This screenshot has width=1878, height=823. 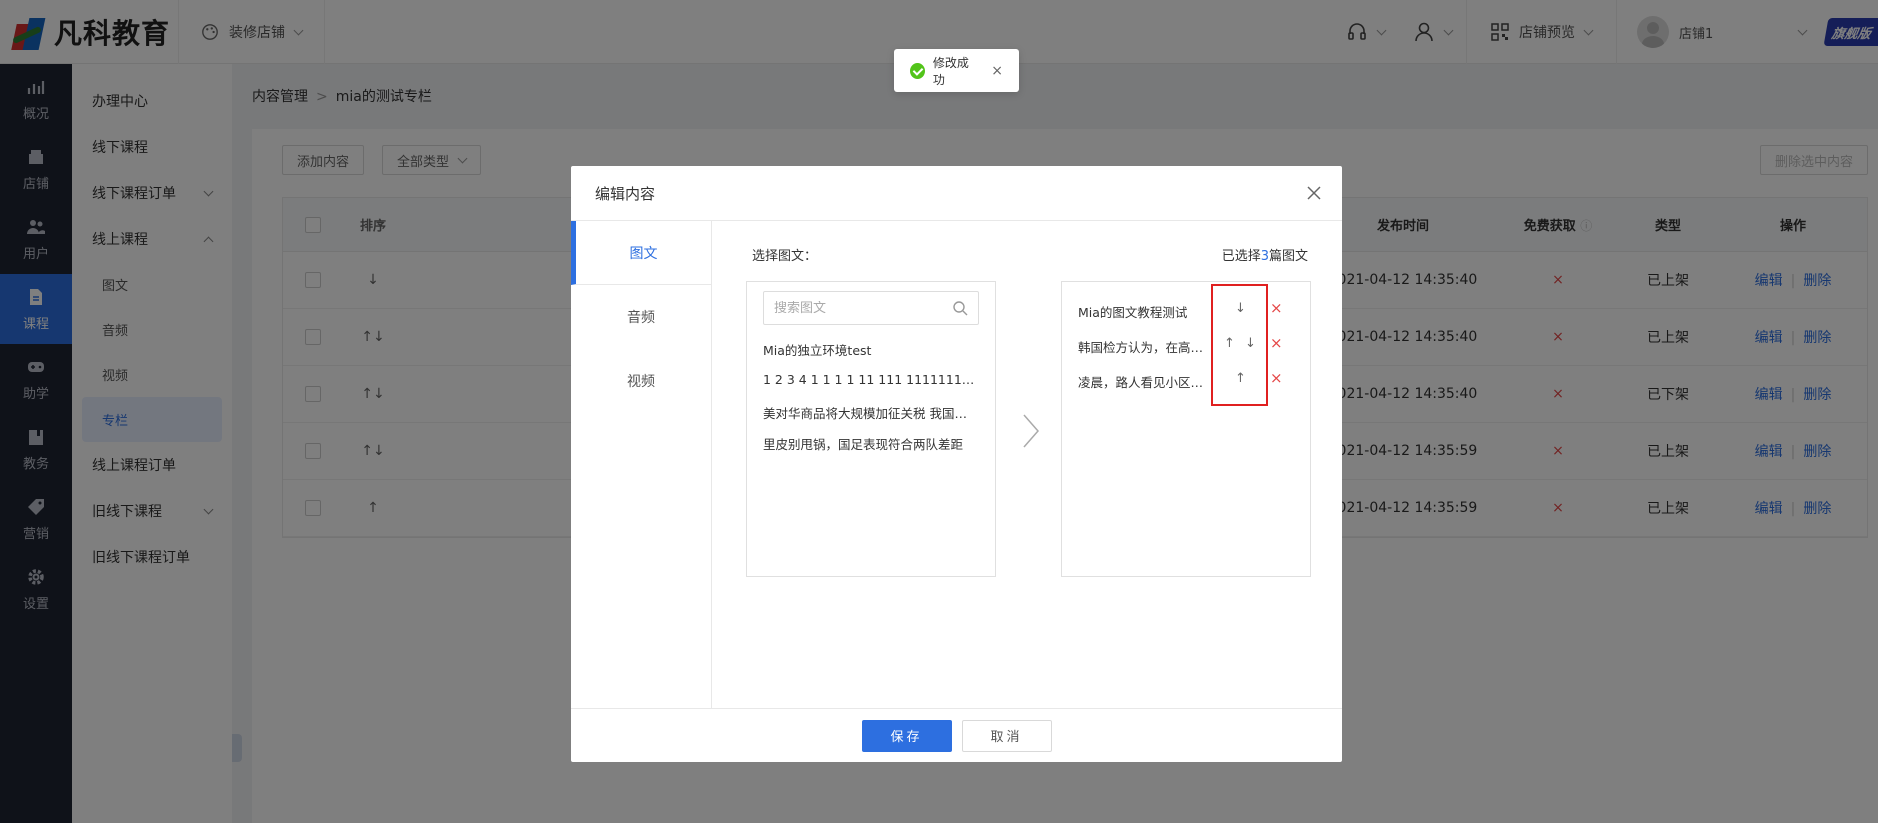 What do you see at coordinates (917, 70) in the screenshot?
I see `check-circle-icon` at bounding box center [917, 70].